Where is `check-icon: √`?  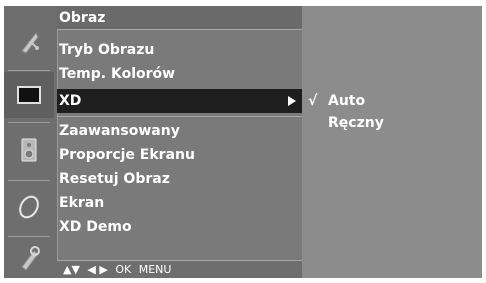 check-icon: √ is located at coordinates (313, 101).